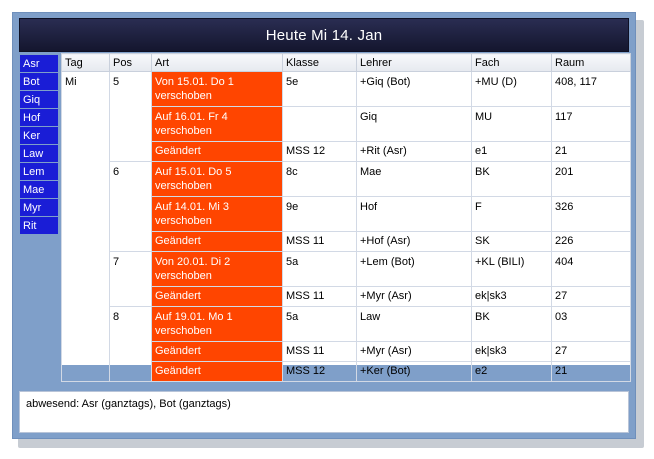  I want to click on column-header-art: Art, so click(217, 62).